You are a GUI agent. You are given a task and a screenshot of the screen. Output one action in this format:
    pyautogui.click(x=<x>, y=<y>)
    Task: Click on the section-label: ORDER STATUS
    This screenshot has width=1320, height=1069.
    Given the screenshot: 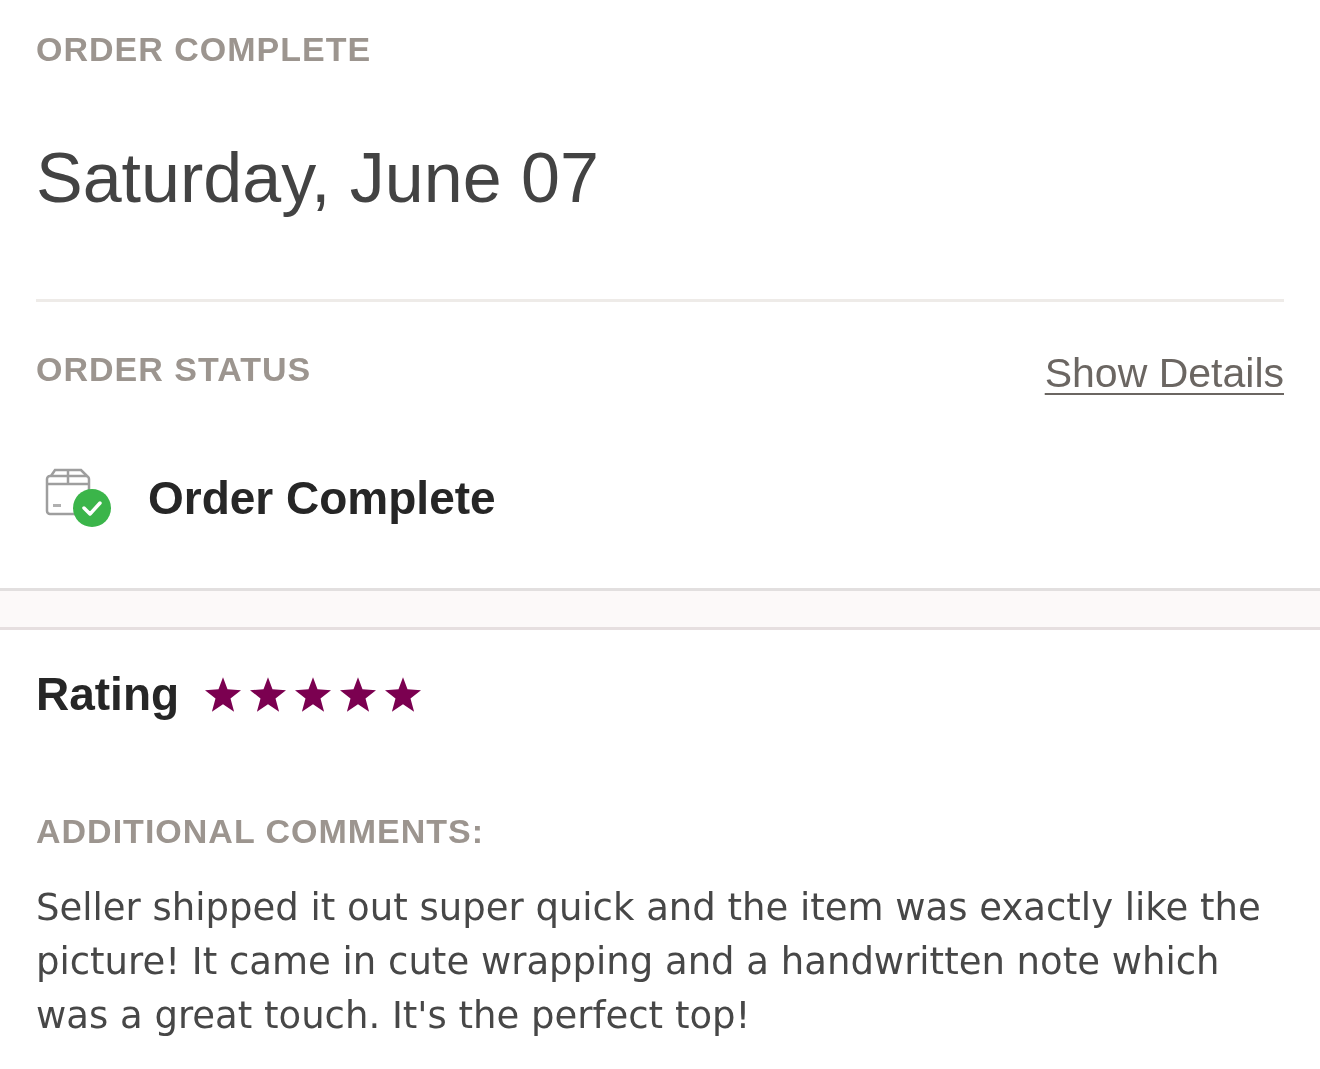 What is the action you would take?
    pyautogui.click(x=174, y=369)
    